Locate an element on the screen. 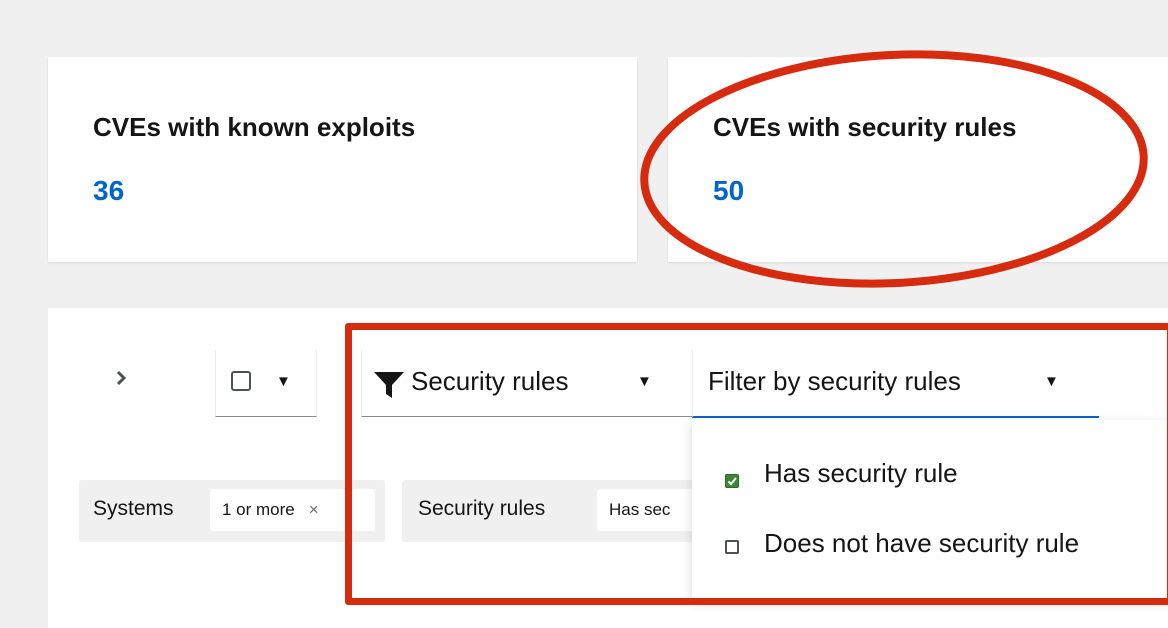 Image resolution: width=1168 pixels, height=628 pixels. attribute-filter-label: Security rules is located at coordinates (490, 381).